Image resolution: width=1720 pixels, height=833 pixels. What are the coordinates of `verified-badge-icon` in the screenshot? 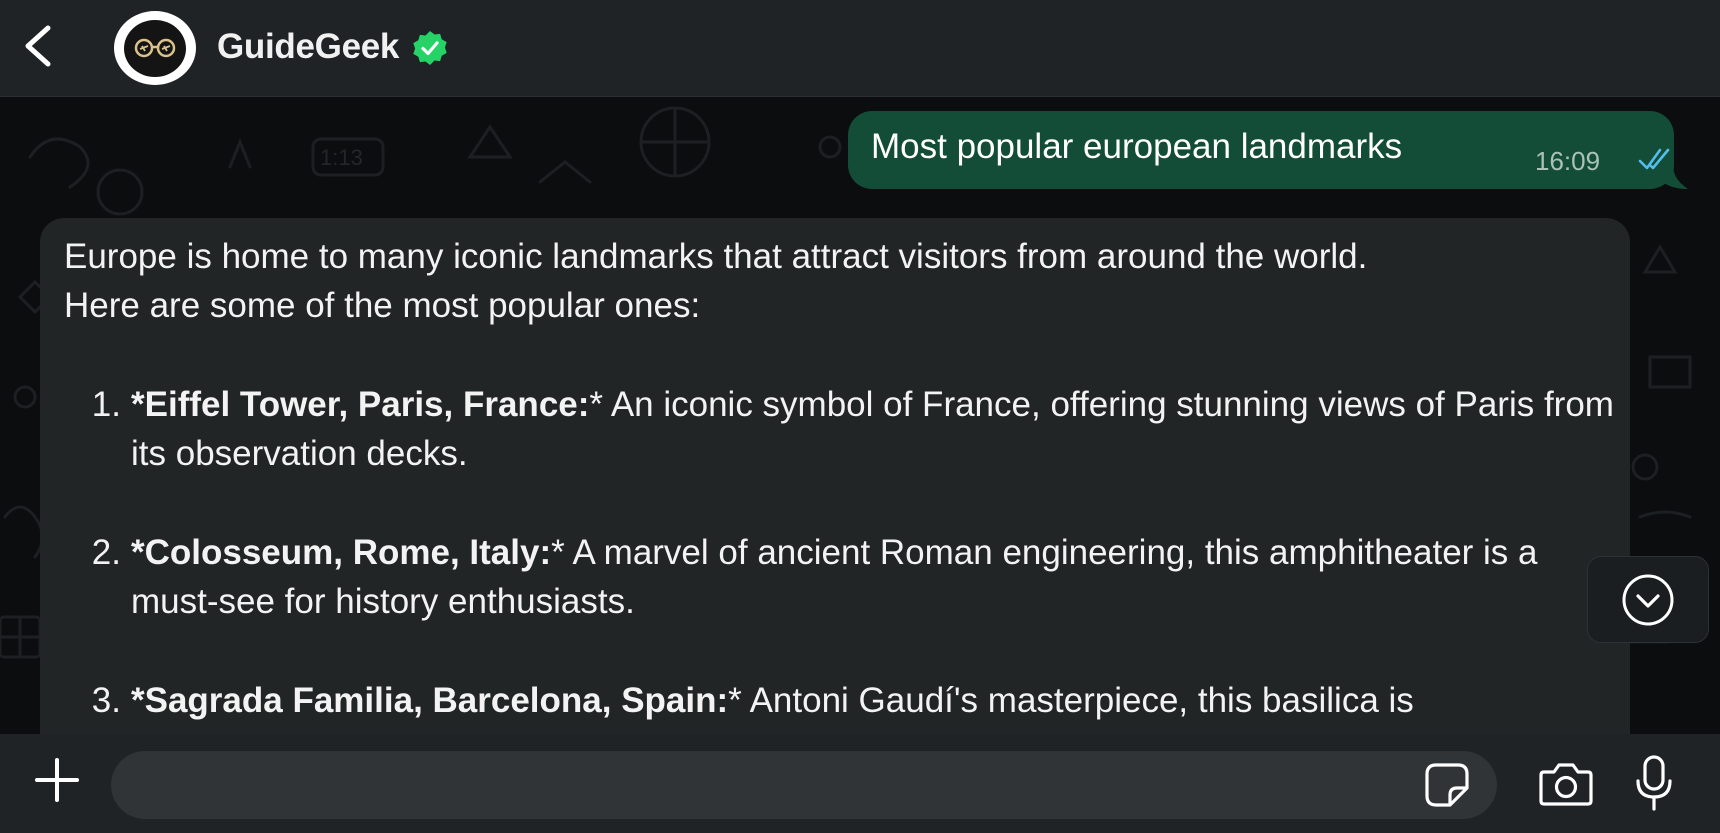 It's located at (430, 48).